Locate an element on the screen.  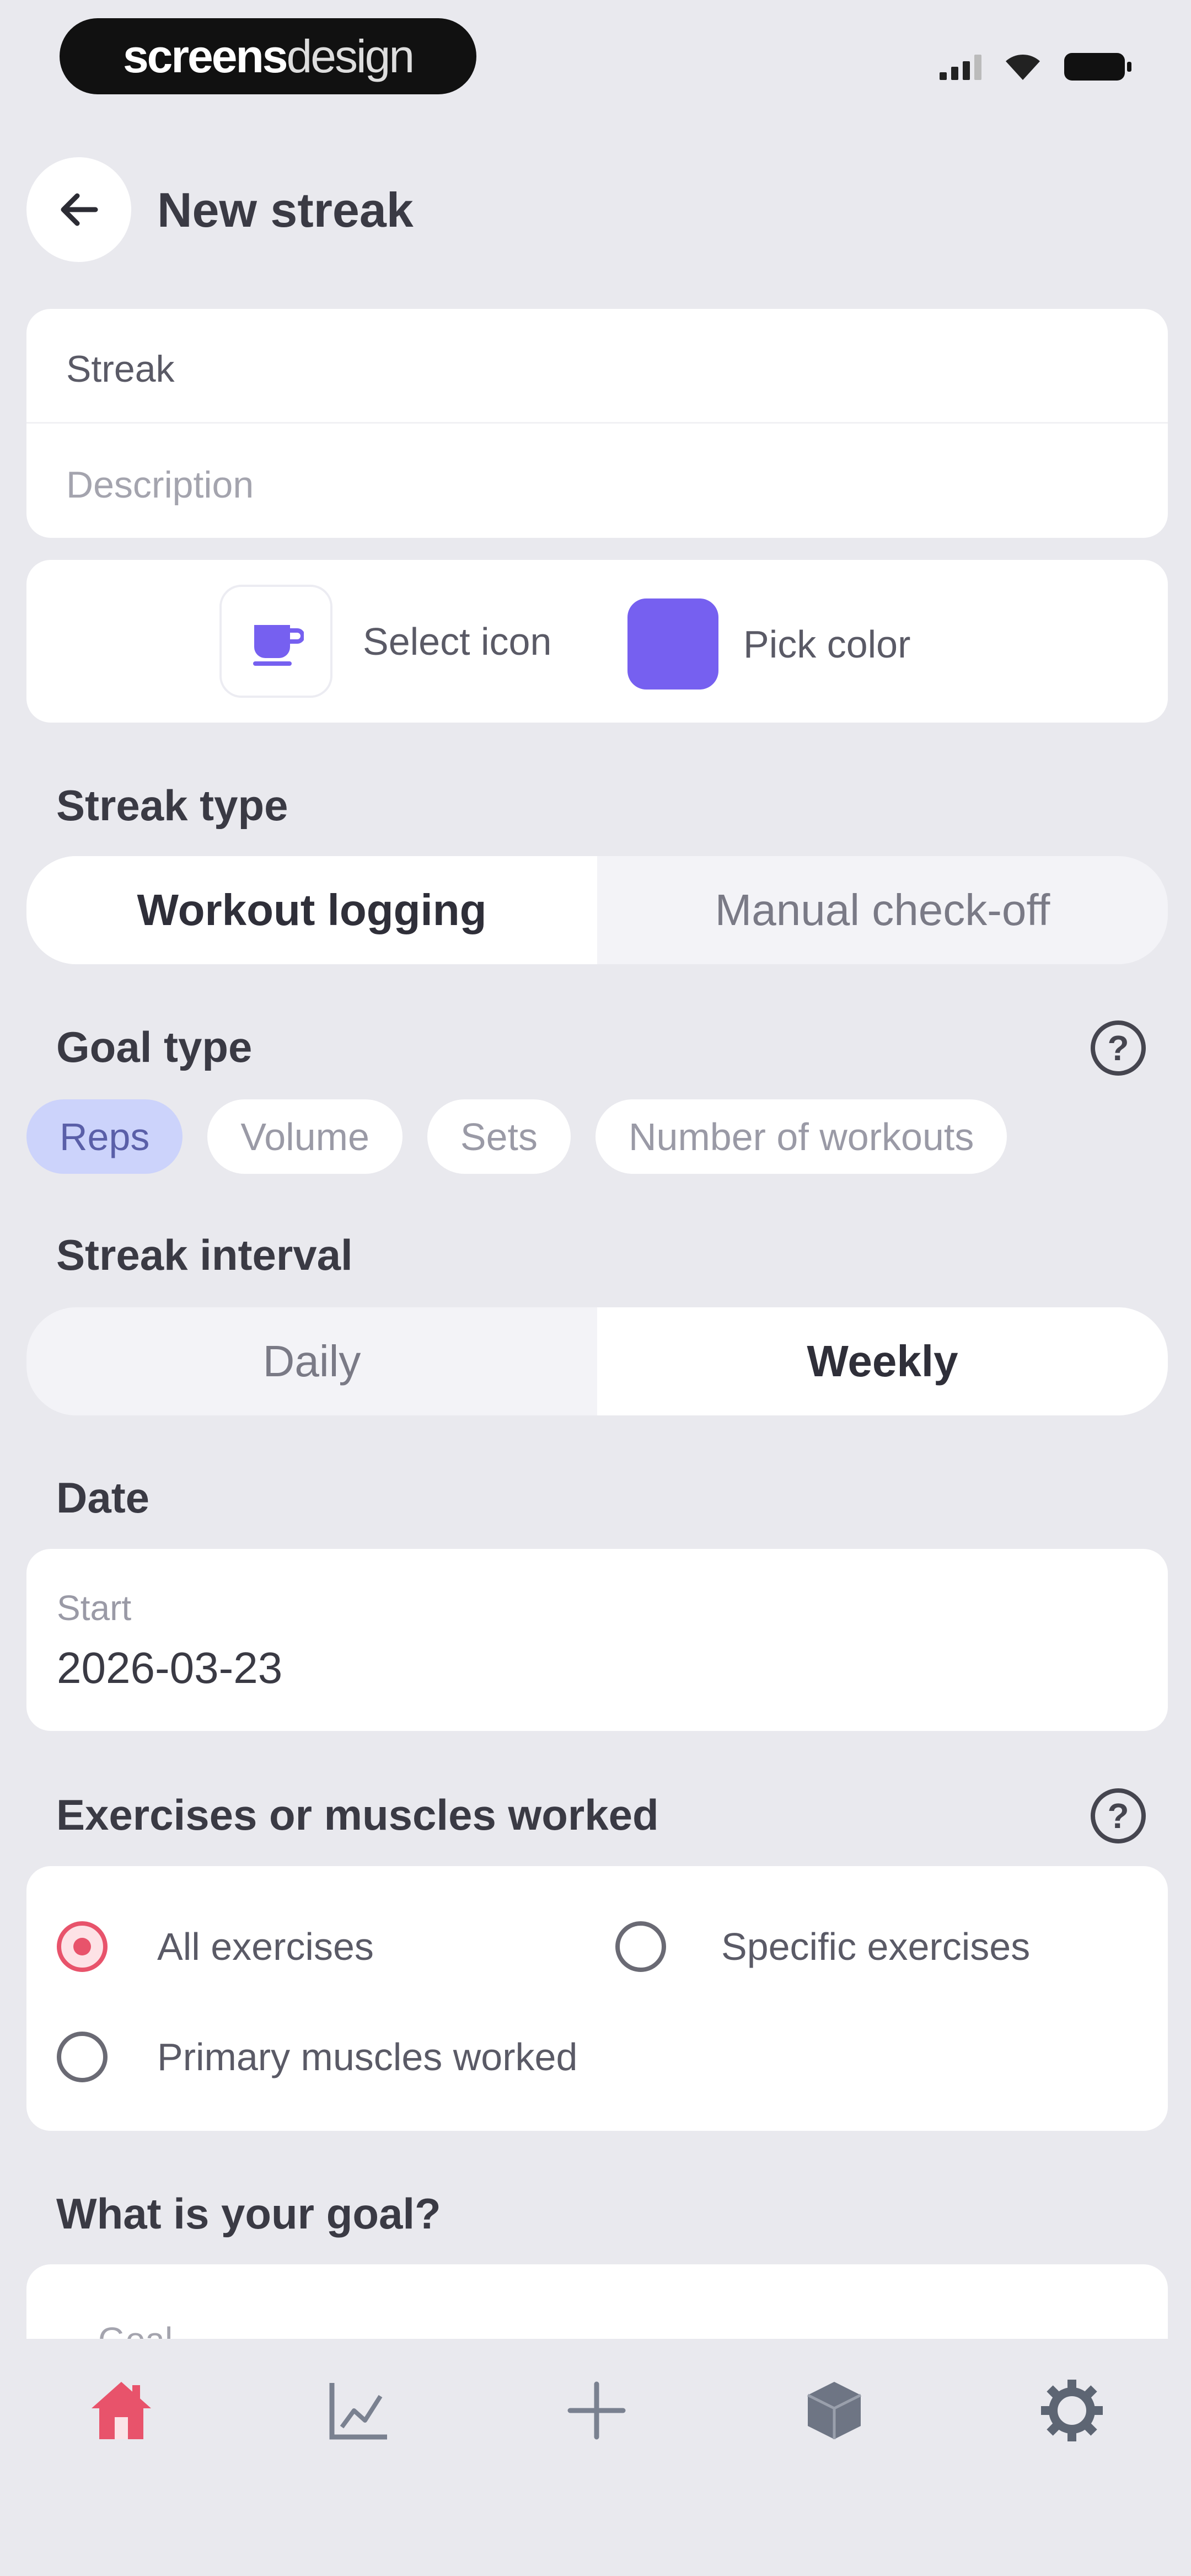
tab-exercises is located at coordinates (834, 2410).